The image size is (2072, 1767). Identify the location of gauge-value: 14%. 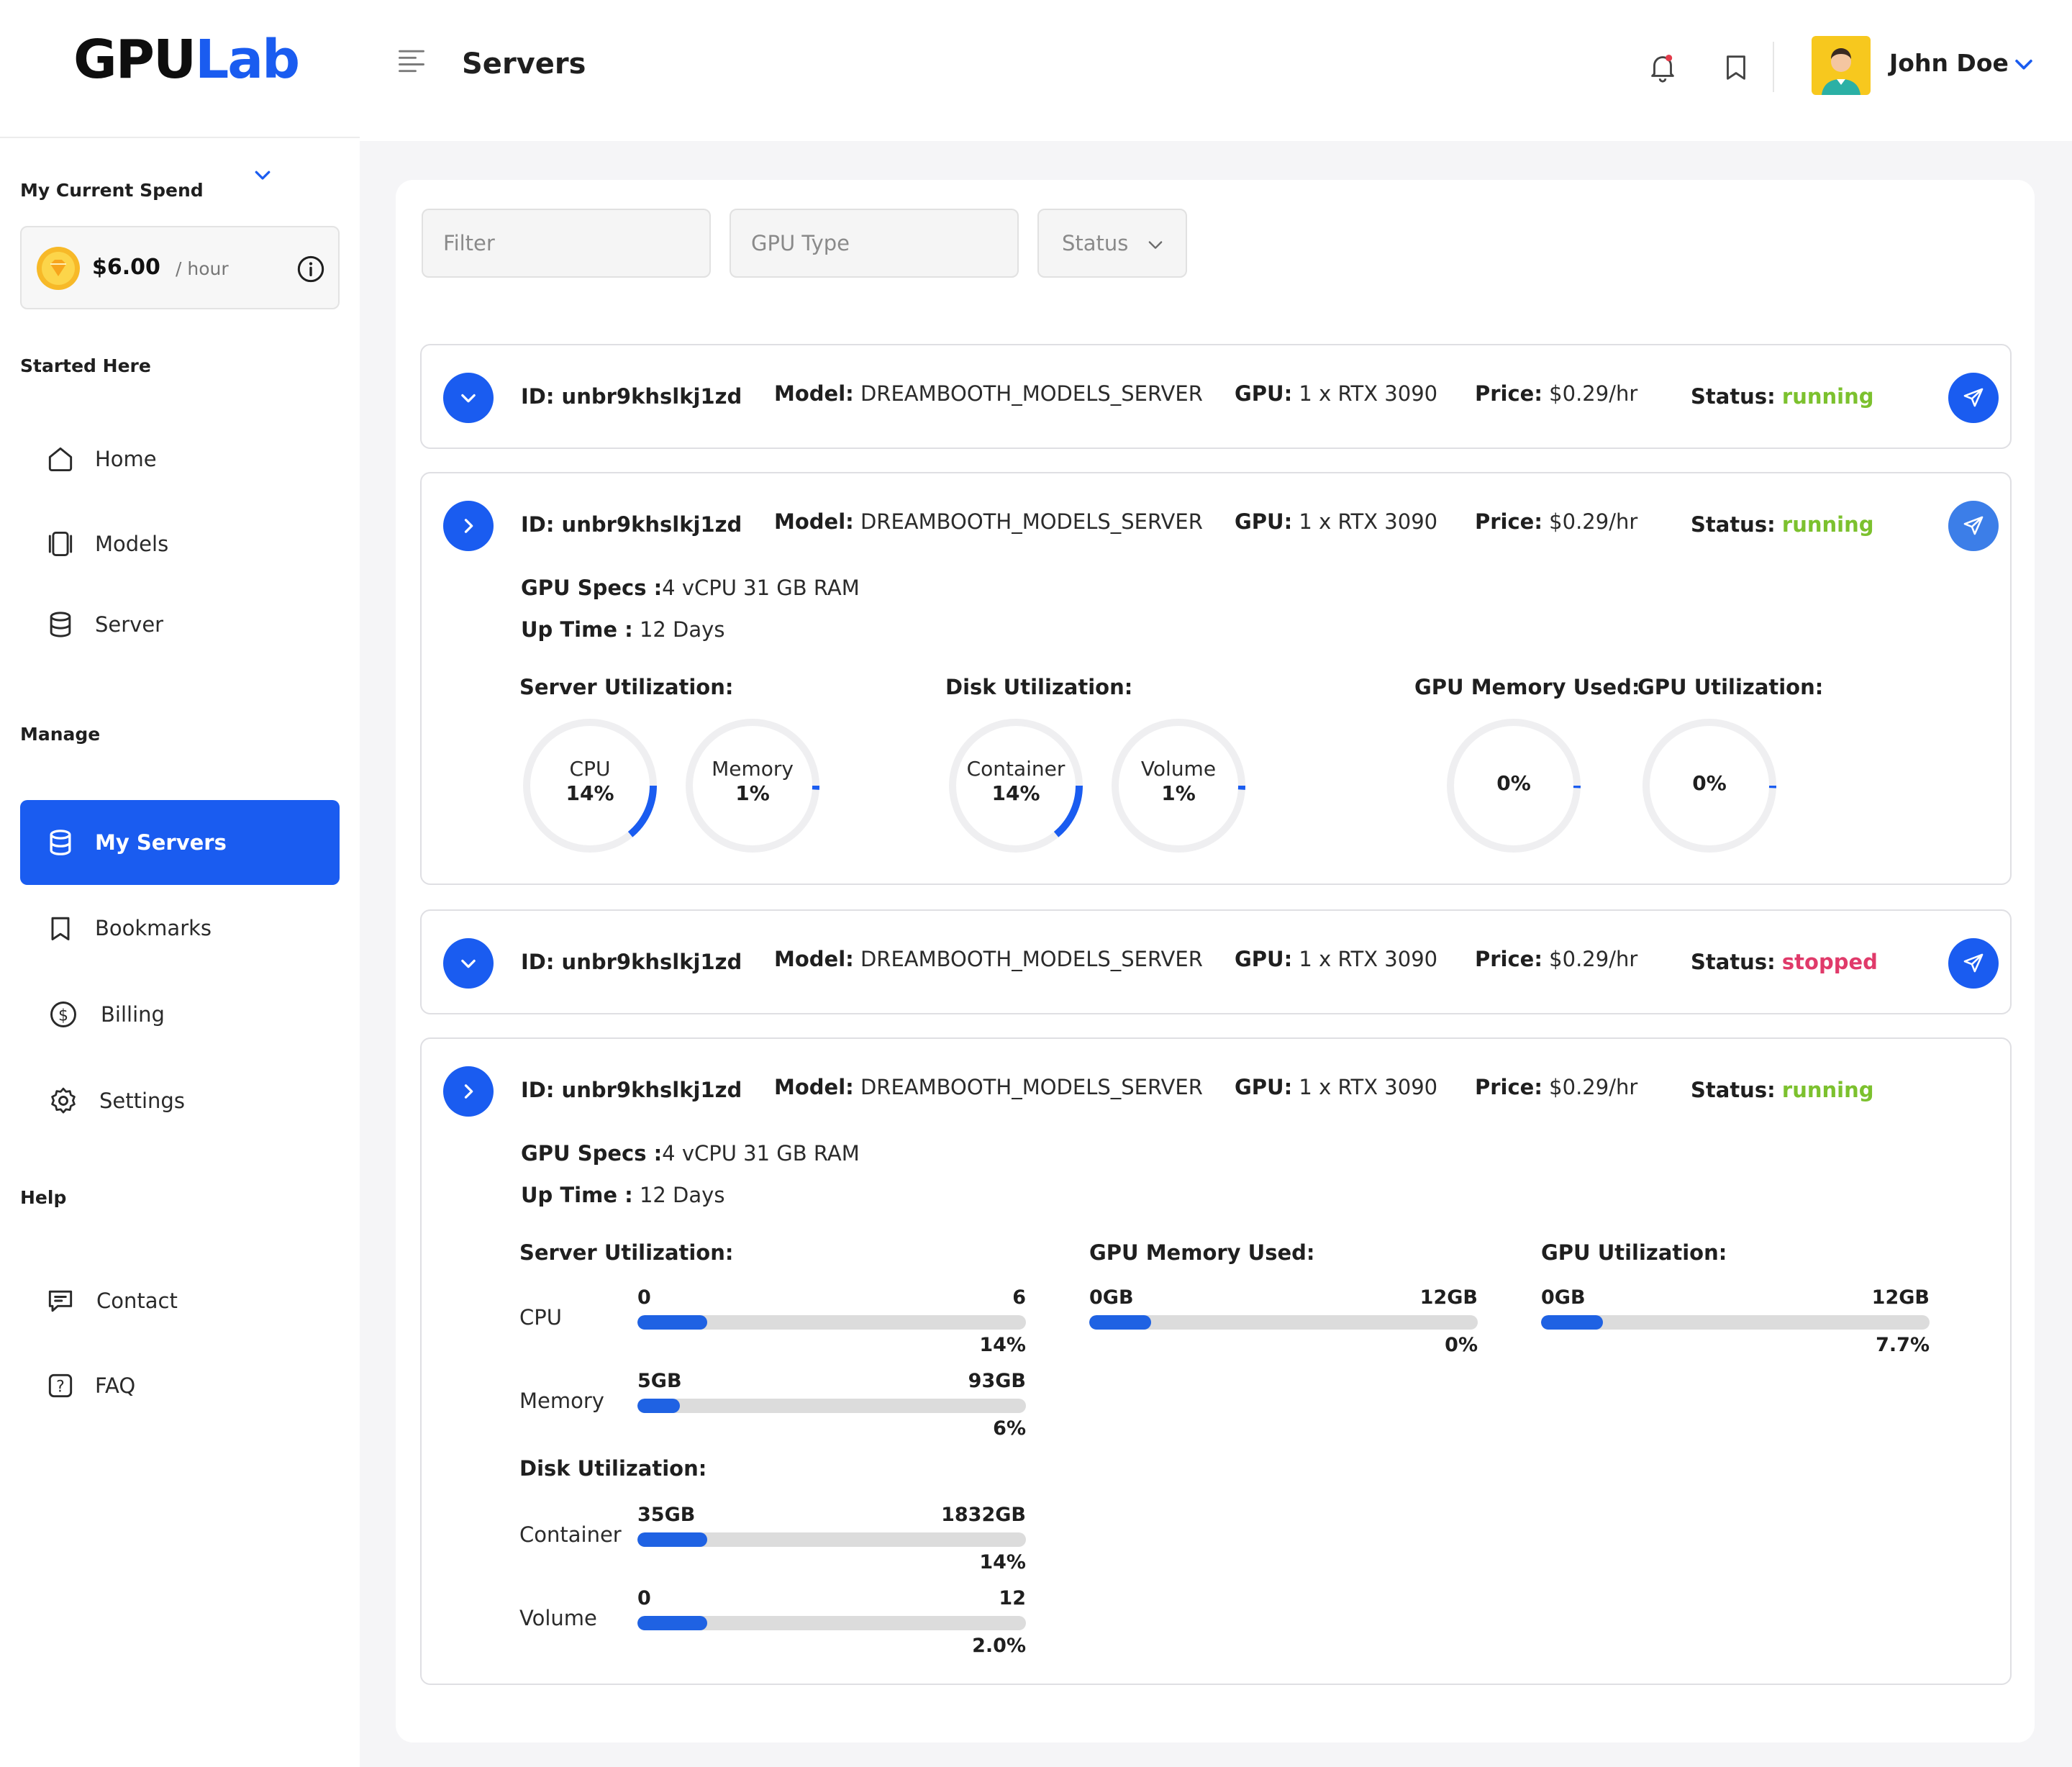
(1016, 793).